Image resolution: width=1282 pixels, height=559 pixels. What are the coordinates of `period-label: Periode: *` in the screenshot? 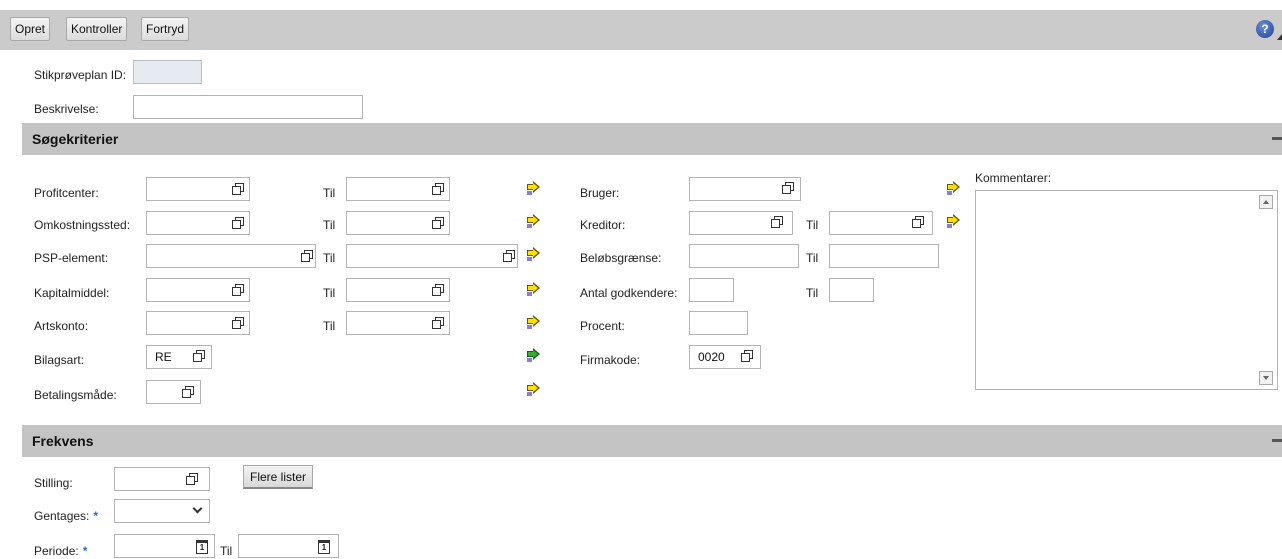 It's located at (60, 551).